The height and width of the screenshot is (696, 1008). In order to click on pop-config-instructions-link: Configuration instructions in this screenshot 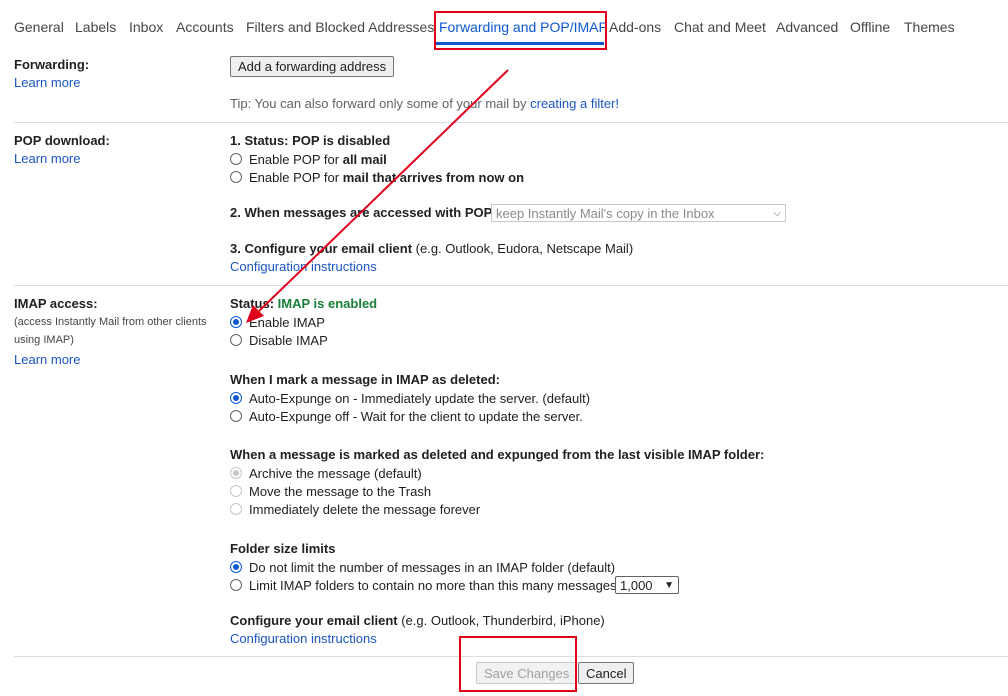, I will do `click(303, 266)`.